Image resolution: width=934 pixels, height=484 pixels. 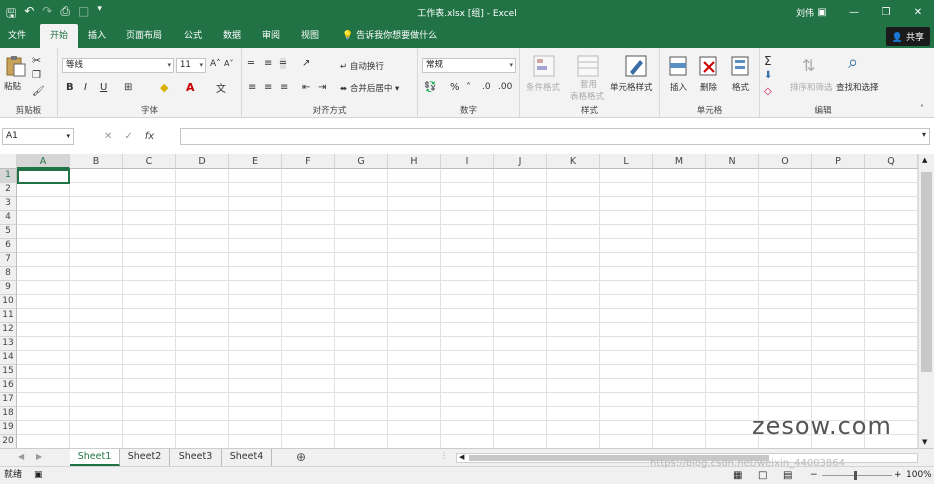 What do you see at coordinates (708, 87) in the screenshot?
I see `delete-cells-button: 删除` at bounding box center [708, 87].